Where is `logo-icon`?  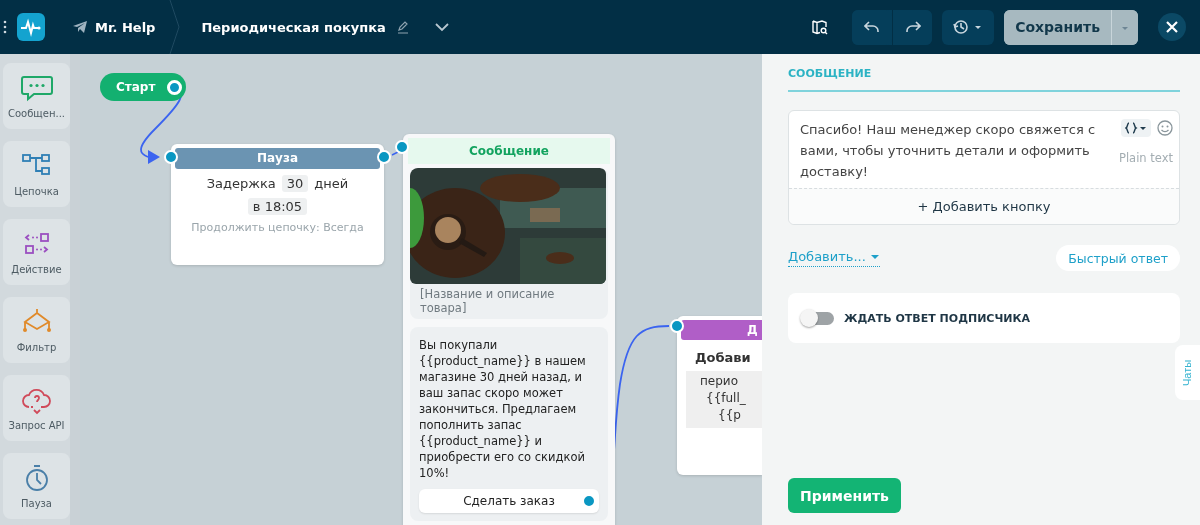 logo-icon is located at coordinates (31, 27).